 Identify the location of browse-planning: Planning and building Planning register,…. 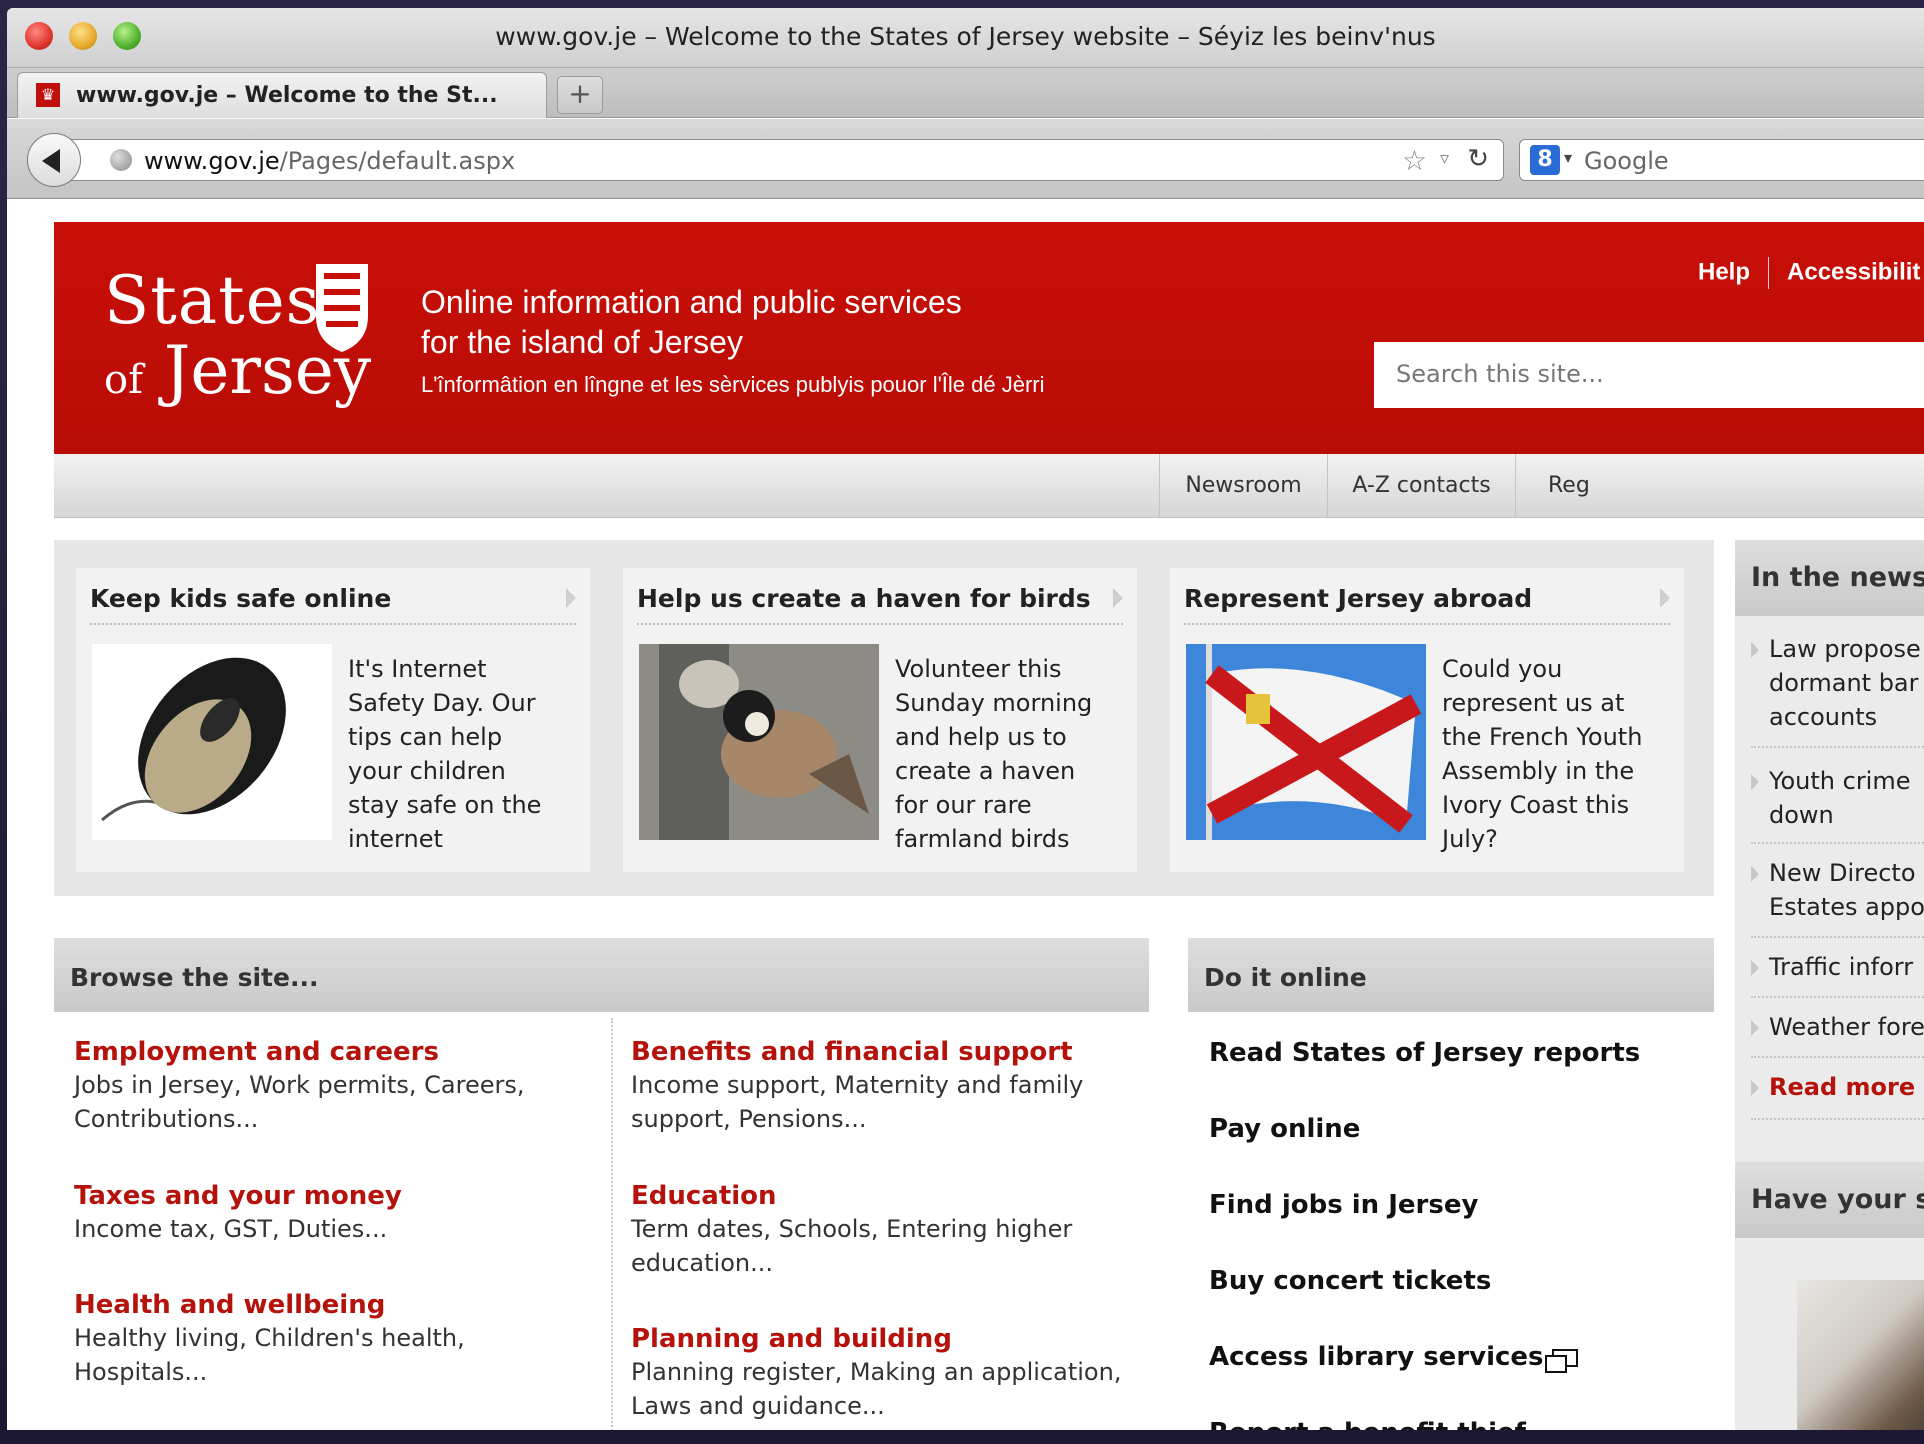
(891, 1373).